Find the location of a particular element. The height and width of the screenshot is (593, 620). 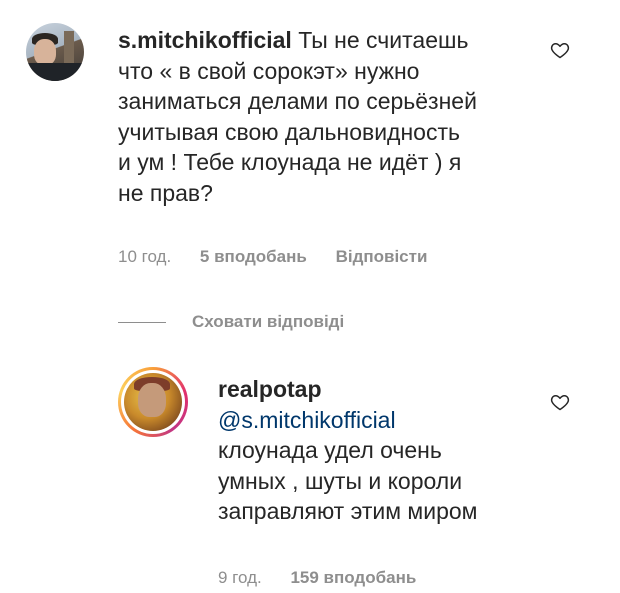

reply-username: realpotap is located at coordinates (383, 389).